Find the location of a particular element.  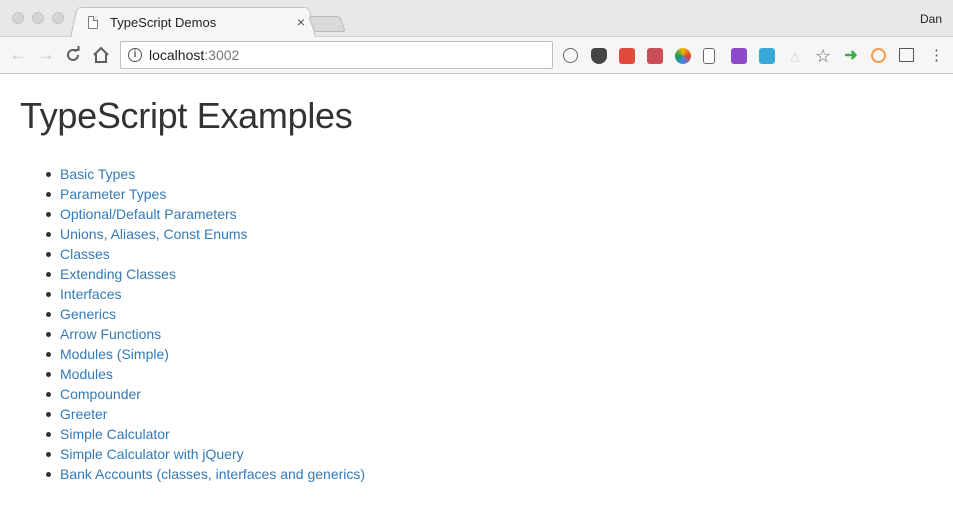

example-link: Compounder is located at coordinates (100, 394).